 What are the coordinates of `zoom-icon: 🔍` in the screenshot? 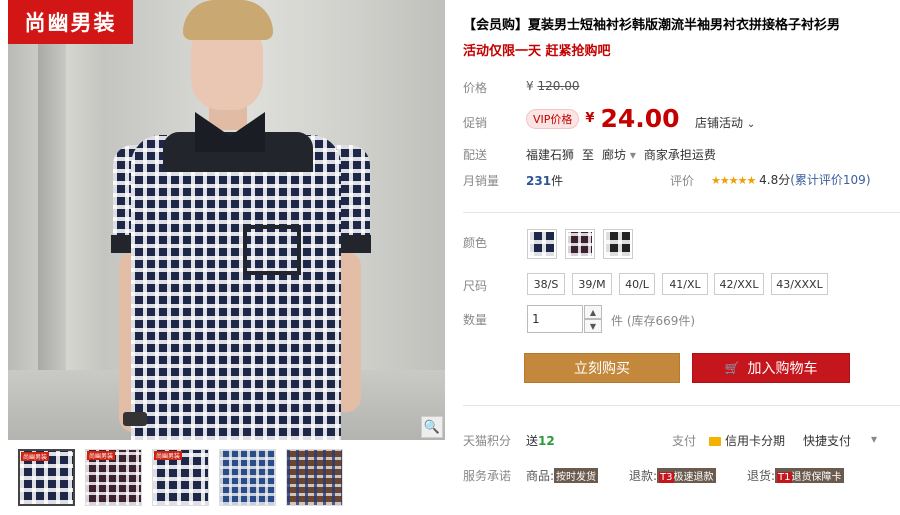 It's located at (432, 427).